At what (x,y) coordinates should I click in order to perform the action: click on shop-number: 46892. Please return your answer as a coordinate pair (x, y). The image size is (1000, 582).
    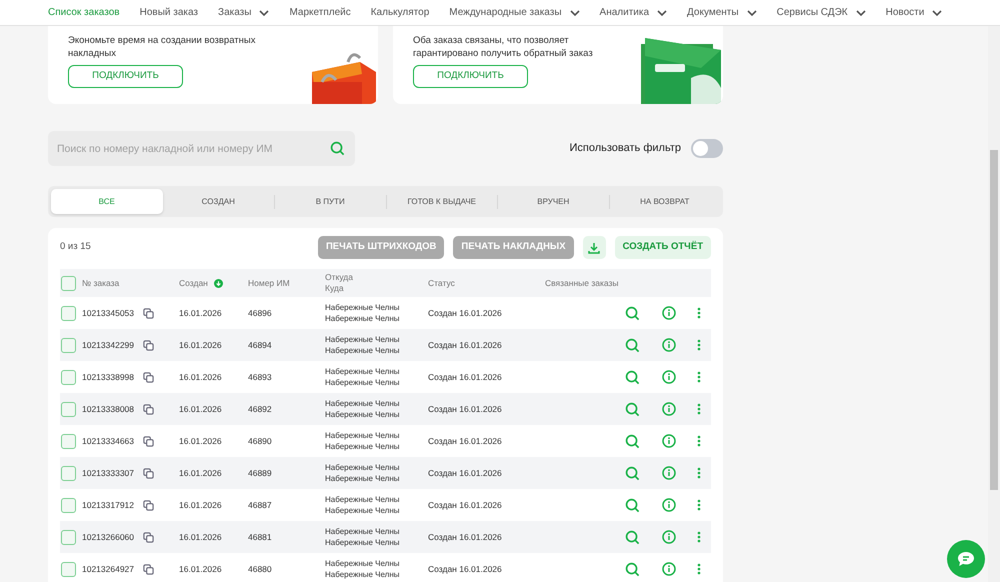
    Looking at the image, I should click on (260, 409).